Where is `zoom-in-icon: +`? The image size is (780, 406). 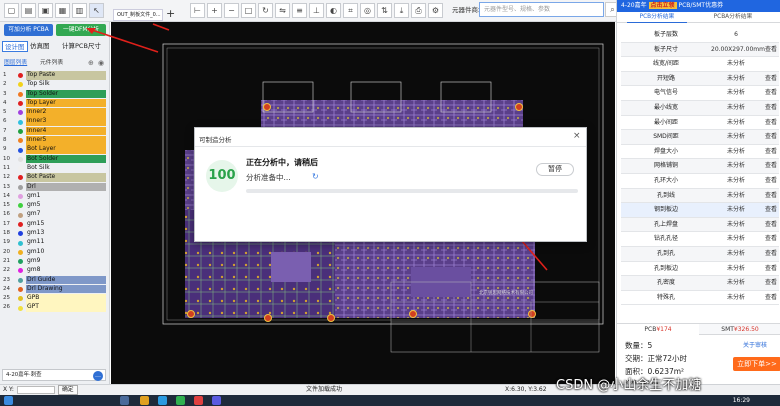 zoom-in-icon: + is located at coordinates (214, 10).